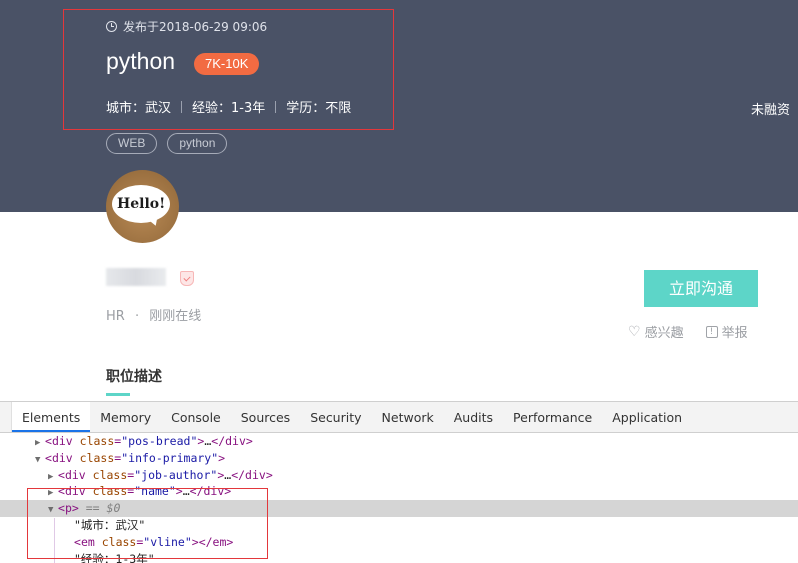 This screenshot has height=563, width=798. What do you see at coordinates (196, 417) in the screenshot?
I see `tab-console: Console` at bounding box center [196, 417].